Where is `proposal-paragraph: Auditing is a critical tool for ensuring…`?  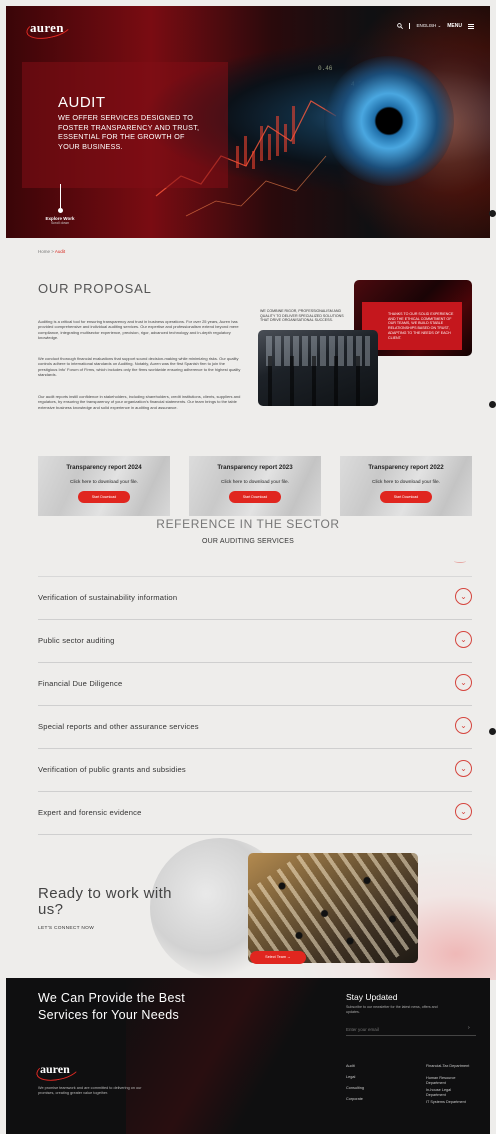 proposal-paragraph: Auditing is a critical tool for ensuring… is located at coordinates (138, 329).